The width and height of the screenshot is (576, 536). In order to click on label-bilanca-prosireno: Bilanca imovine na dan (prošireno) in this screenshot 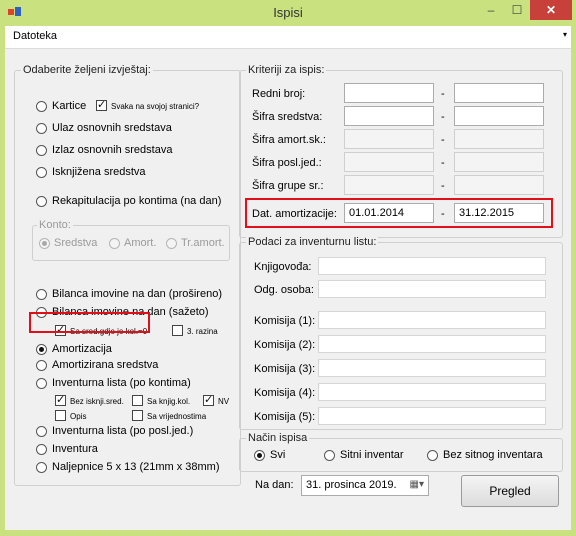, I will do `click(137, 294)`.